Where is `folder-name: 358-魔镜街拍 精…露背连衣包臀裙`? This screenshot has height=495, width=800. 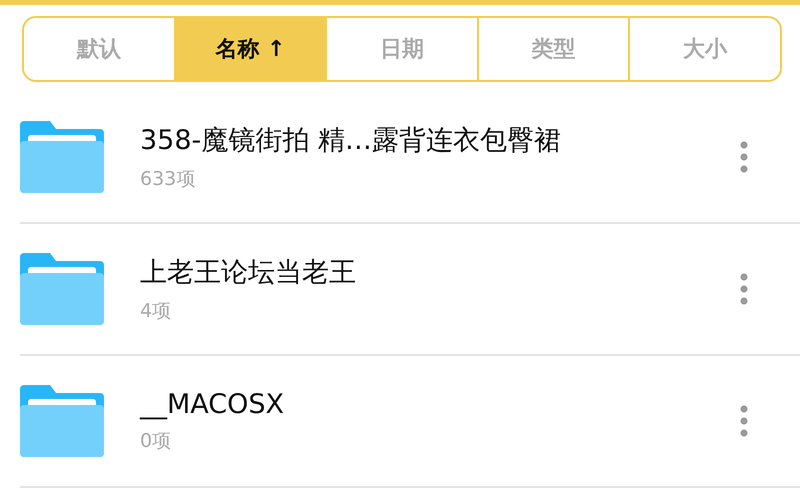 folder-name: 358-魔镜街拍 精…露背连衣包臀裙 is located at coordinates (440, 140).